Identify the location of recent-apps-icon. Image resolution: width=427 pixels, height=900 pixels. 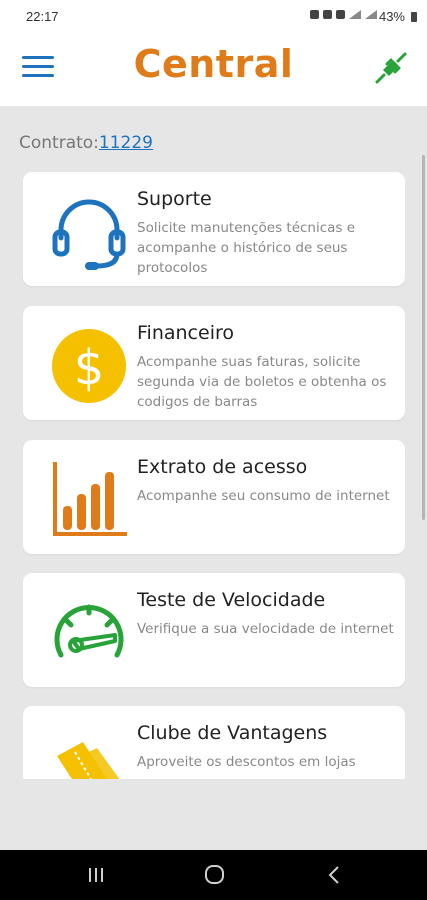
(96, 875).